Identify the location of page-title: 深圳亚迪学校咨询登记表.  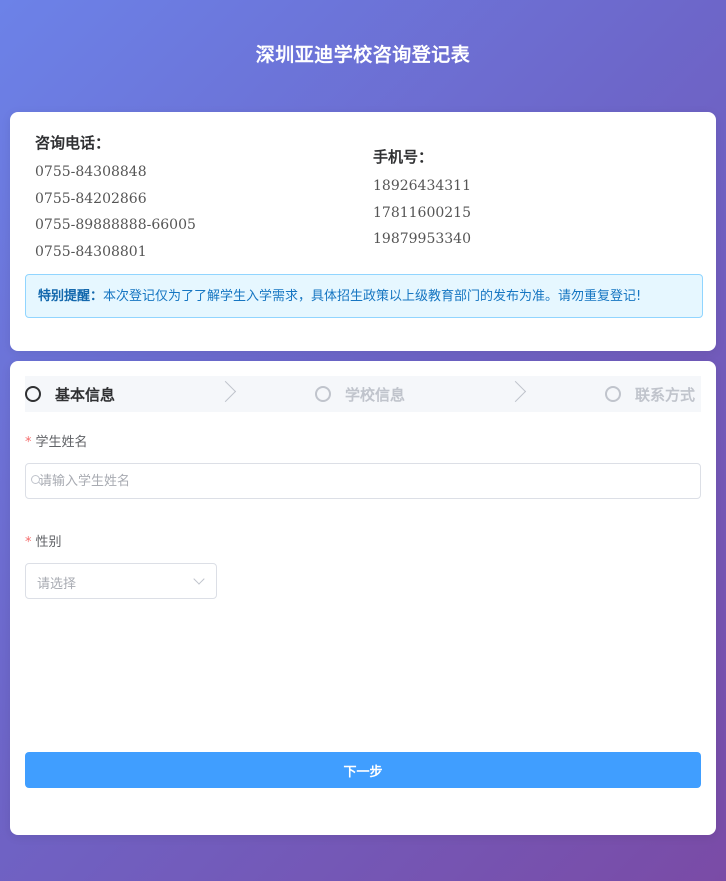
(363, 55).